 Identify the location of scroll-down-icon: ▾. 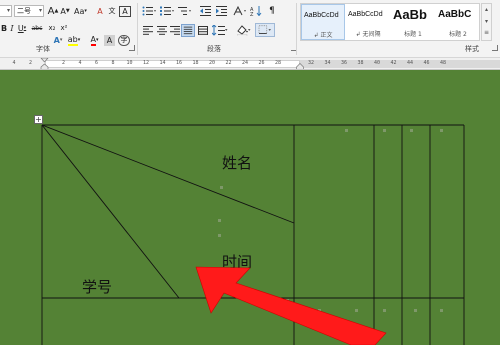
(486, 22).